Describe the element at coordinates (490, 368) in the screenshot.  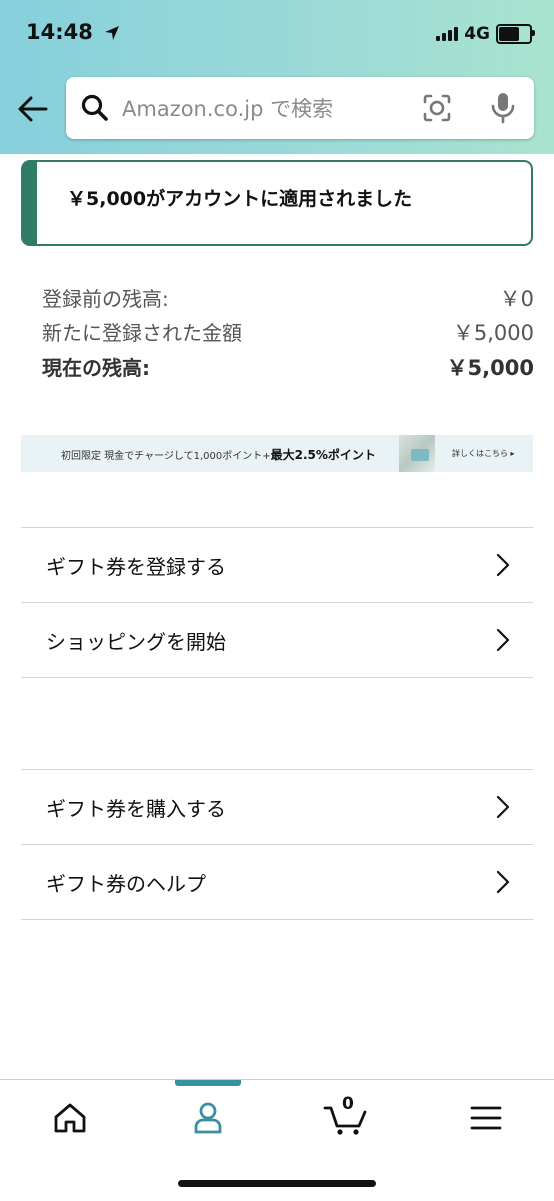
I see `current-balance-value: ￥5,000` at that location.